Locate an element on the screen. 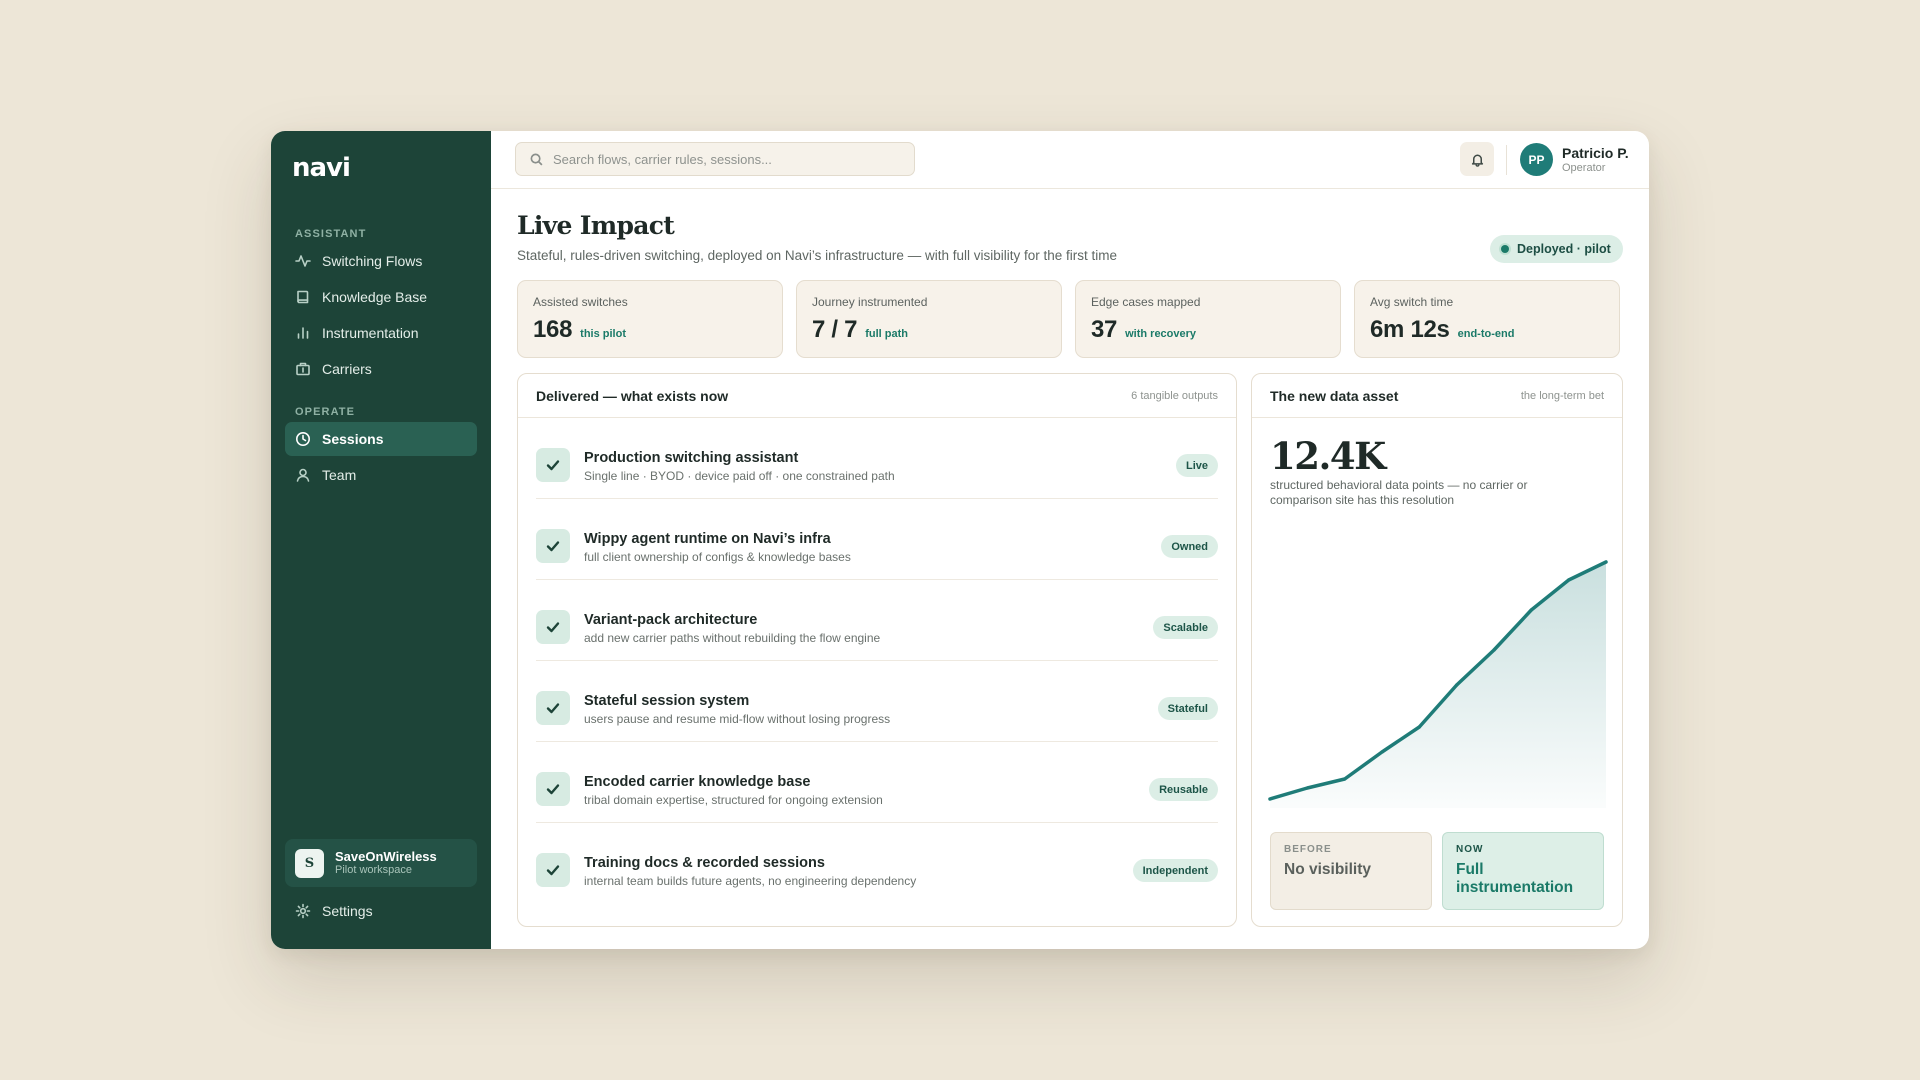 This screenshot has height=1080, width=1920. activity-icon is located at coordinates (303, 261).